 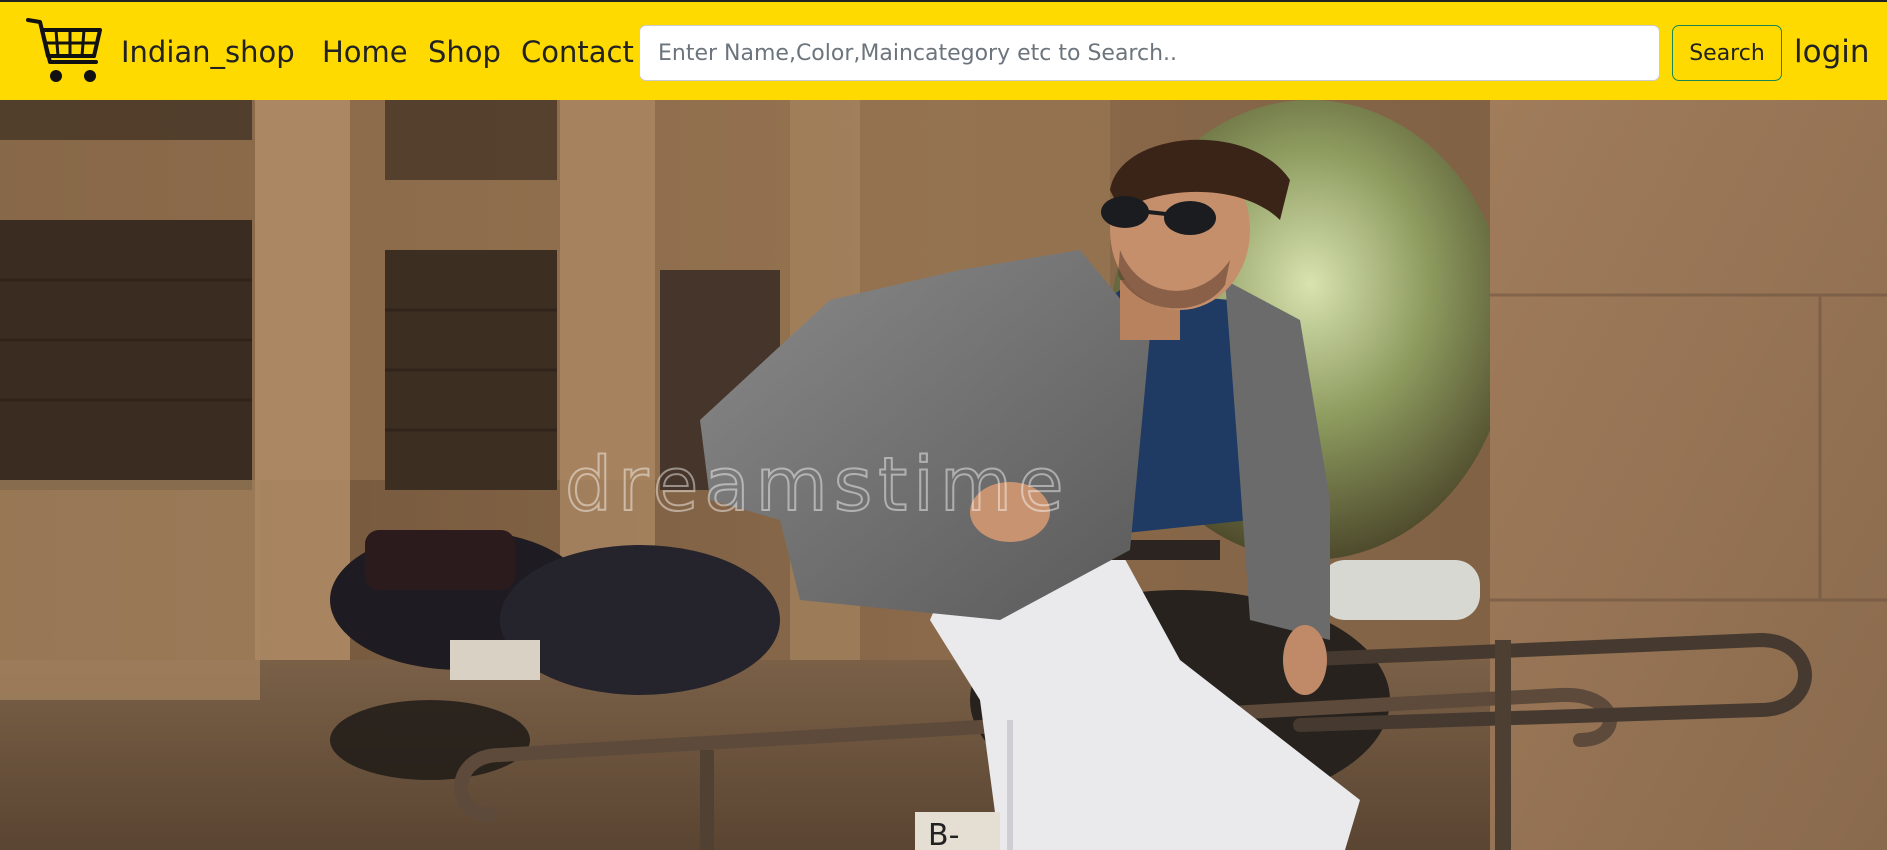 I want to click on login-link: login, so click(x=1832, y=52).